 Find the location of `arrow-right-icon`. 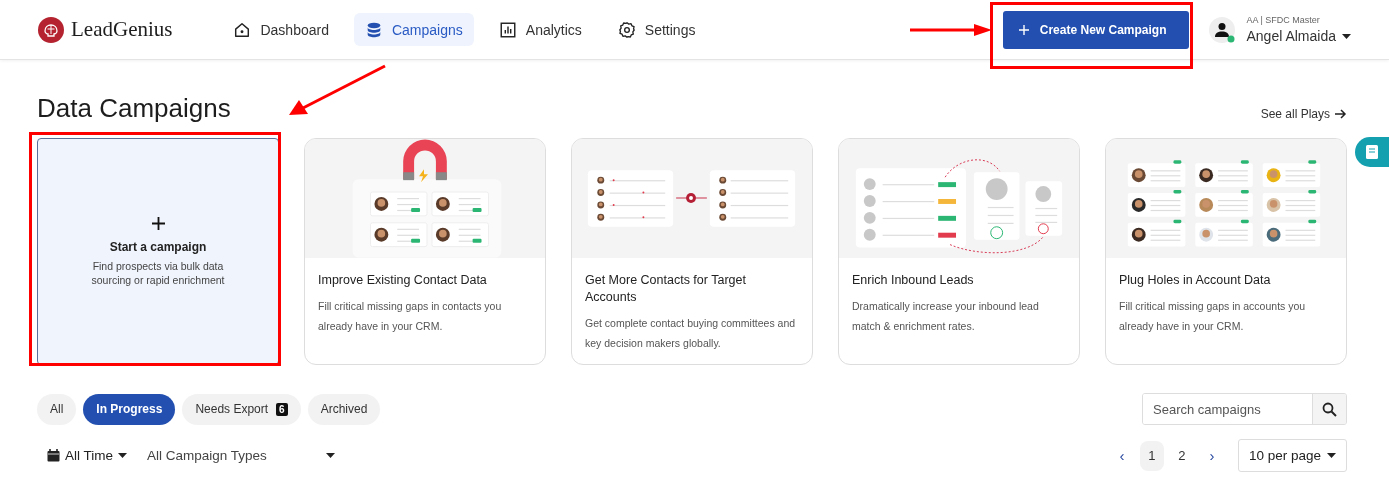

arrow-right-icon is located at coordinates (1341, 114).